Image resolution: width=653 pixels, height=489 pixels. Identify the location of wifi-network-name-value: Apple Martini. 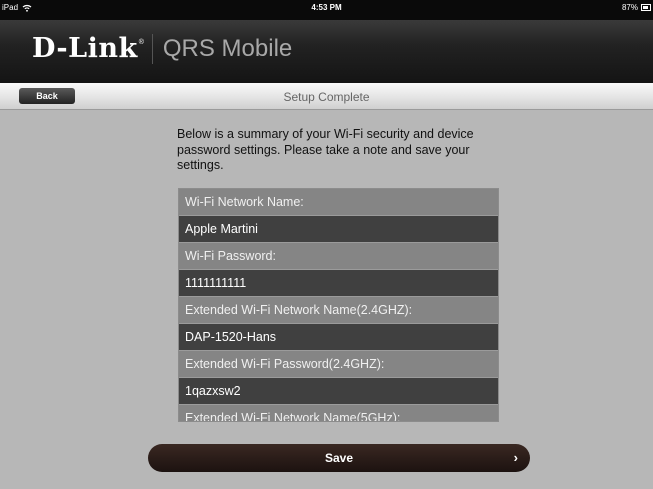
(338, 229).